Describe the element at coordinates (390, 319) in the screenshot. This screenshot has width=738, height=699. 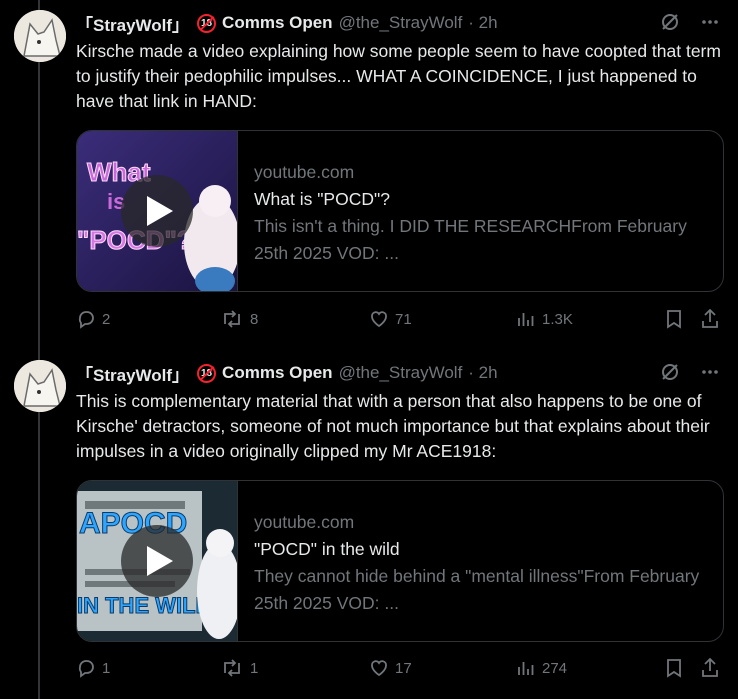
I see `like-button: 71` at that location.